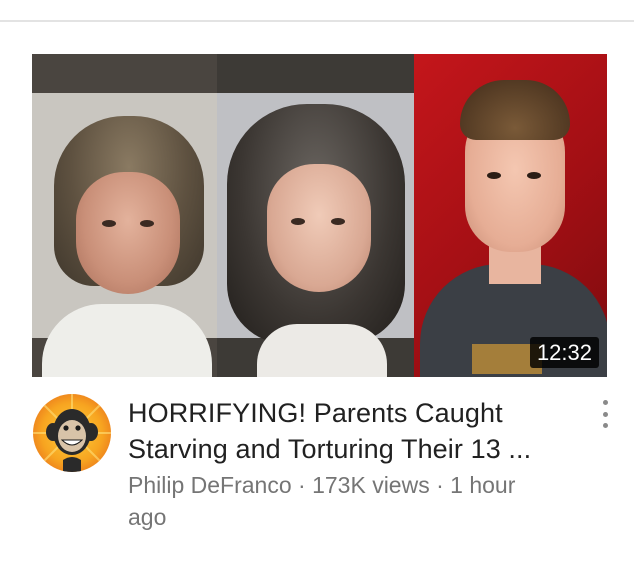 The height and width of the screenshot is (564, 634). I want to click on upload-age: 1 hour, so click(483, 485).